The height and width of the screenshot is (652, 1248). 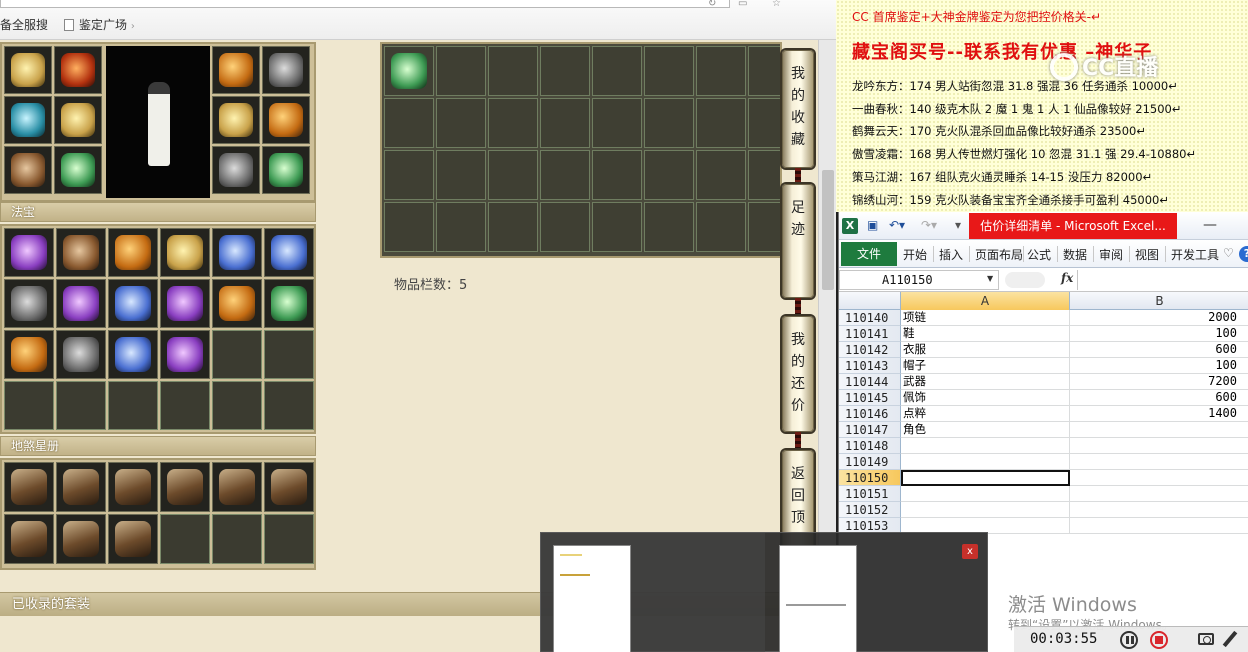 What do you see at coordinates (870, 382) in the screenshot?
I see `row-header: 110144` at bounding box center [870, 382].